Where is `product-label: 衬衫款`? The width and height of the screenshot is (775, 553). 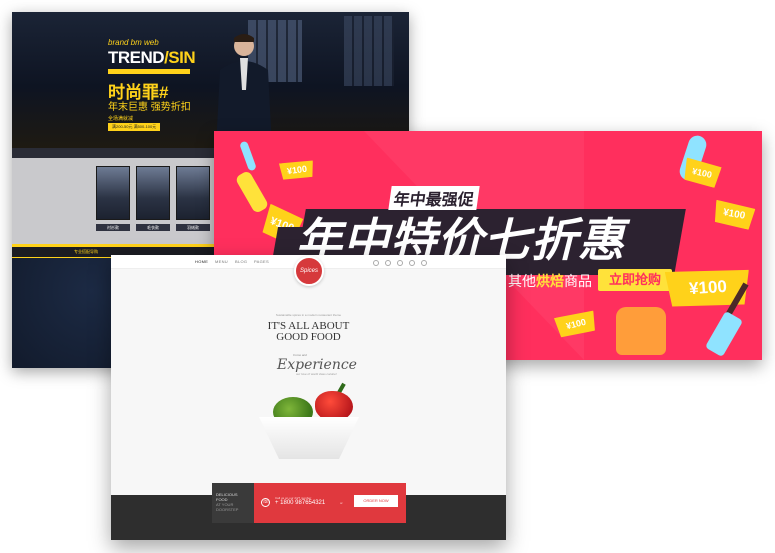 product-label: 衬衫款 is located at coordinates (113, 227).